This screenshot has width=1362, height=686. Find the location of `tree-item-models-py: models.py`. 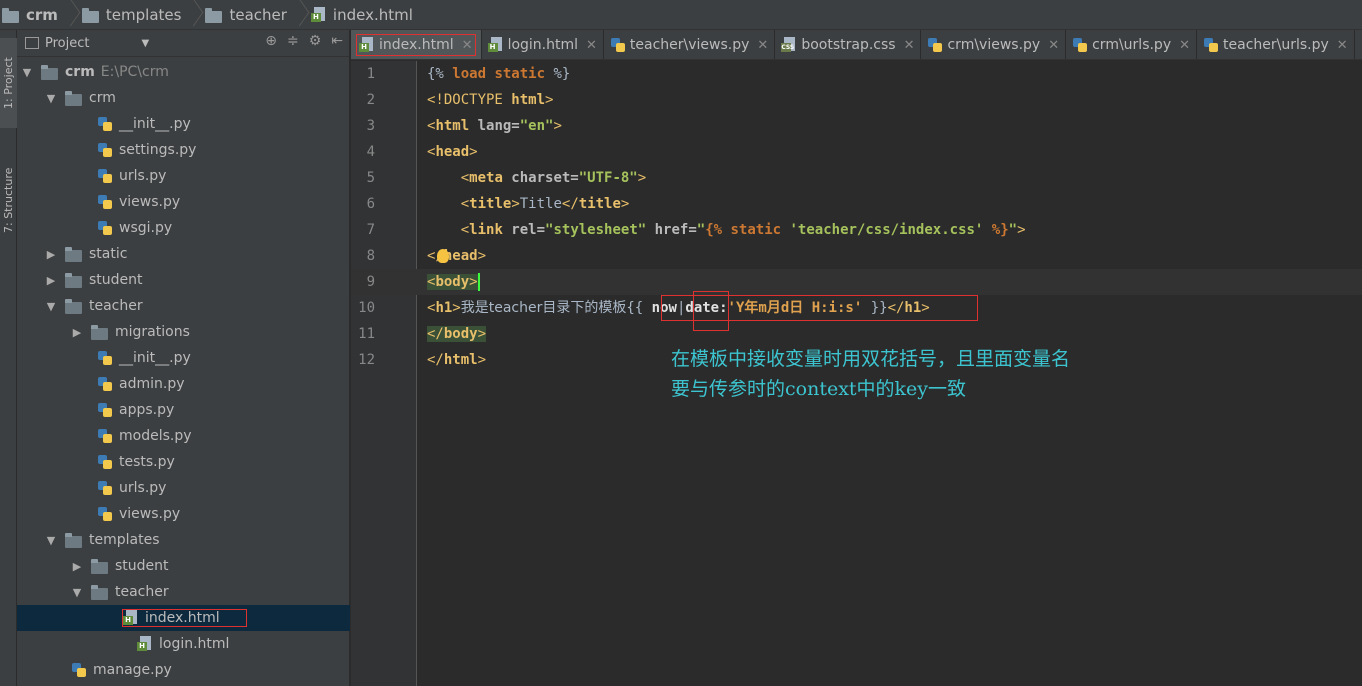

tree-item-models-py: models.py is located at coordinates (183, 436).